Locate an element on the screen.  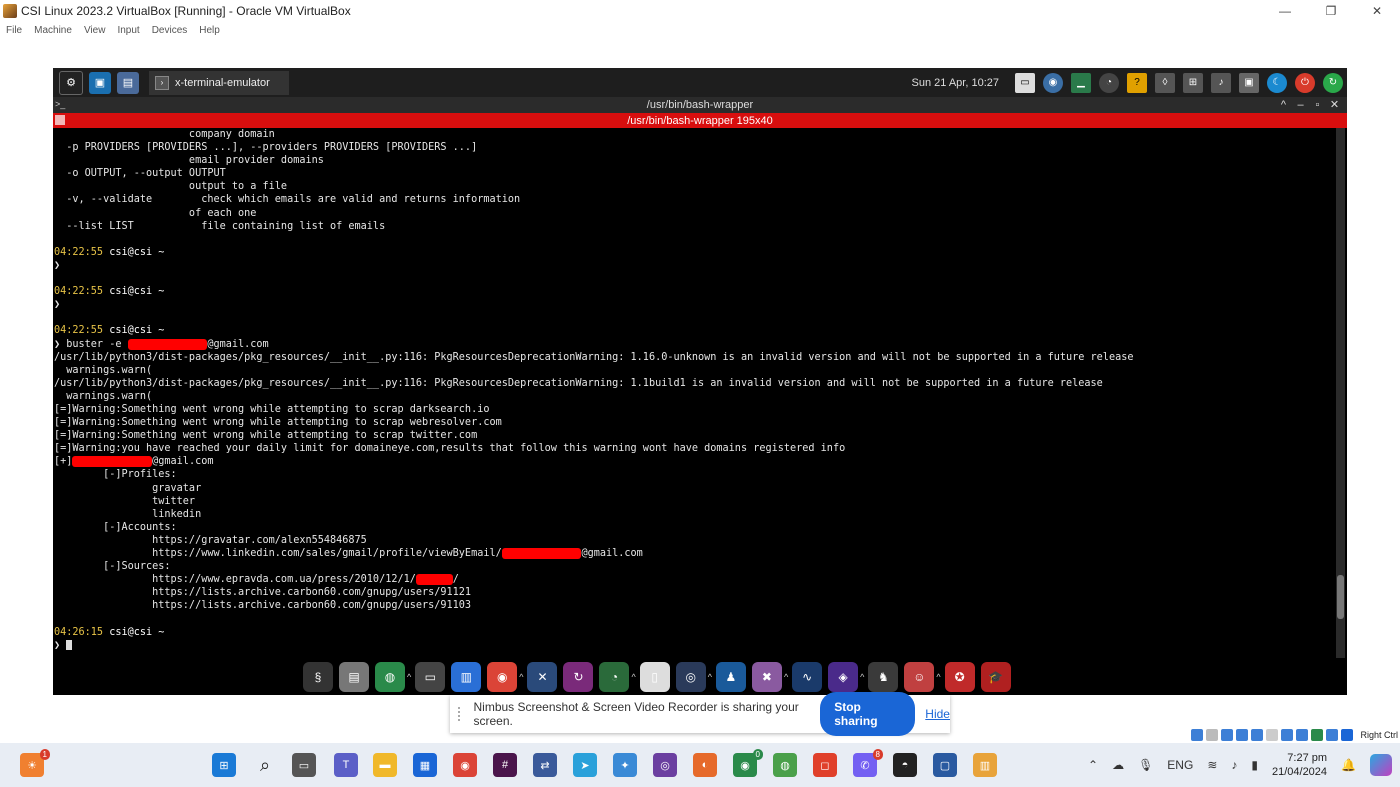
cloud-icon: ☁ is located at coordinates (1118, 765).